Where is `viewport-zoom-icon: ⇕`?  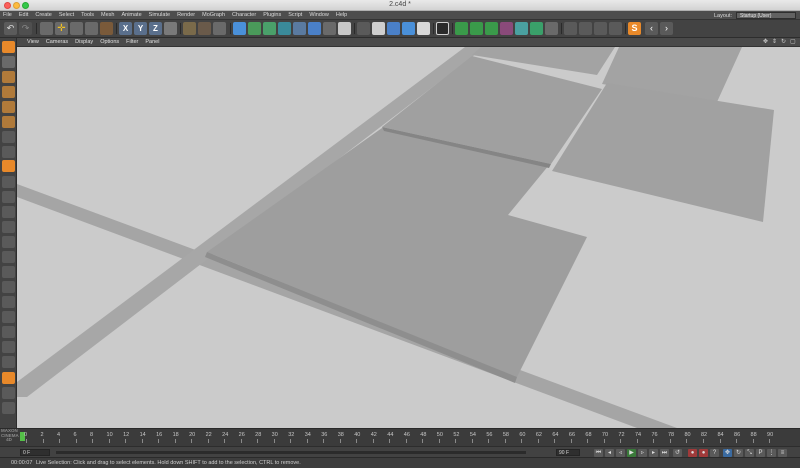
viewport-zoom-icon: ⇕ is located at coordinates (775, 42).